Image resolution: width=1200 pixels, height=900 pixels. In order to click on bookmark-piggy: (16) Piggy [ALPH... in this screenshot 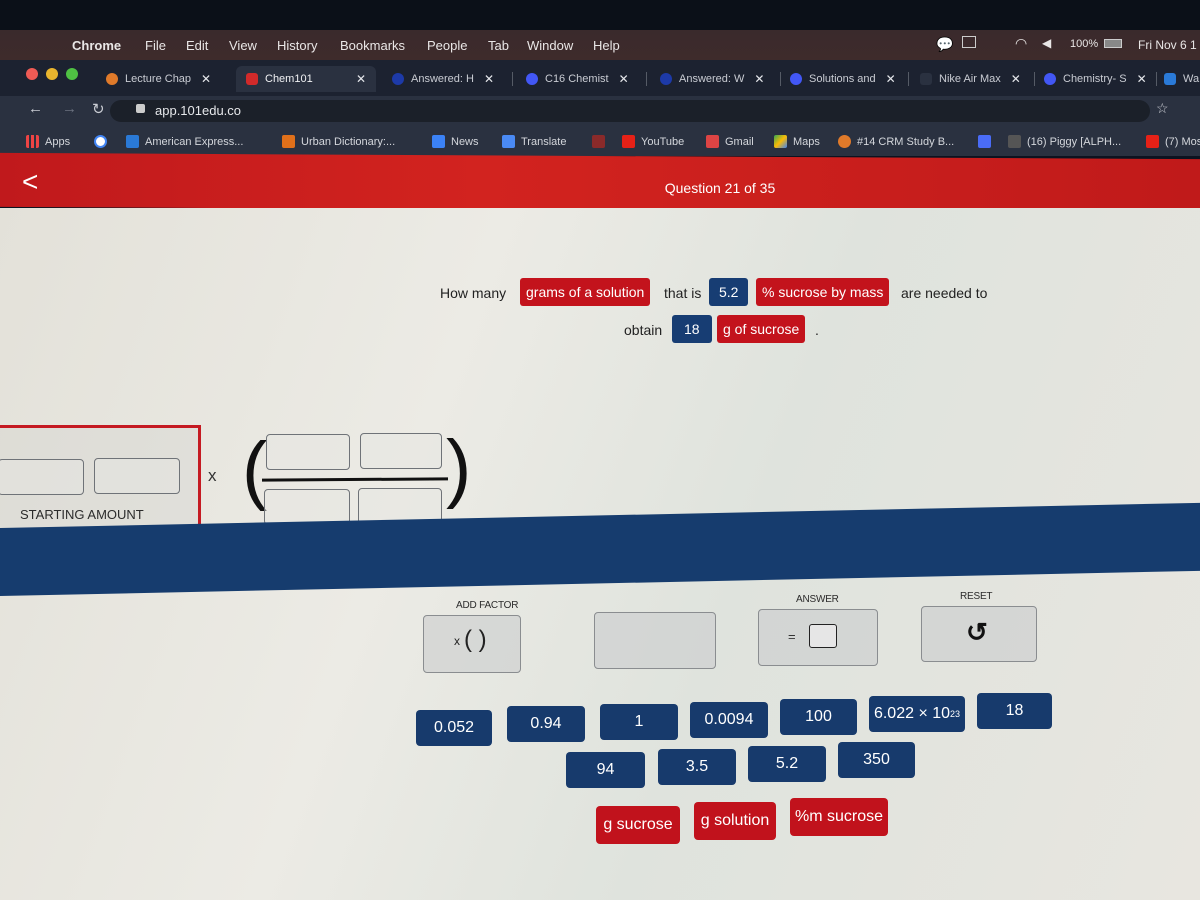, I will do `click(1064, 141)`.